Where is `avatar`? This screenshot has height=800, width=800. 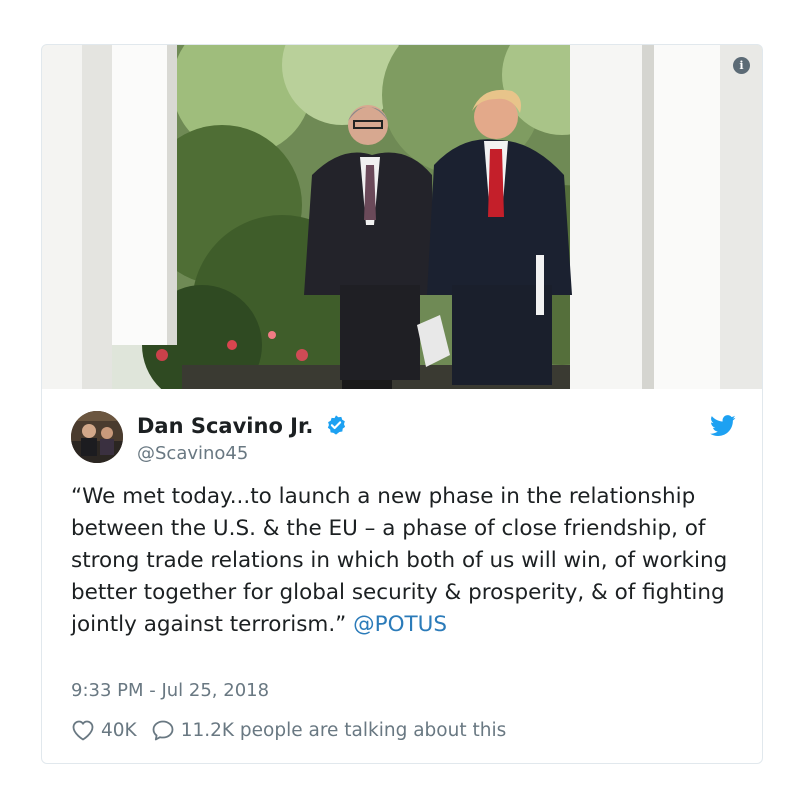 avatar is located at coordinates (97, 437).